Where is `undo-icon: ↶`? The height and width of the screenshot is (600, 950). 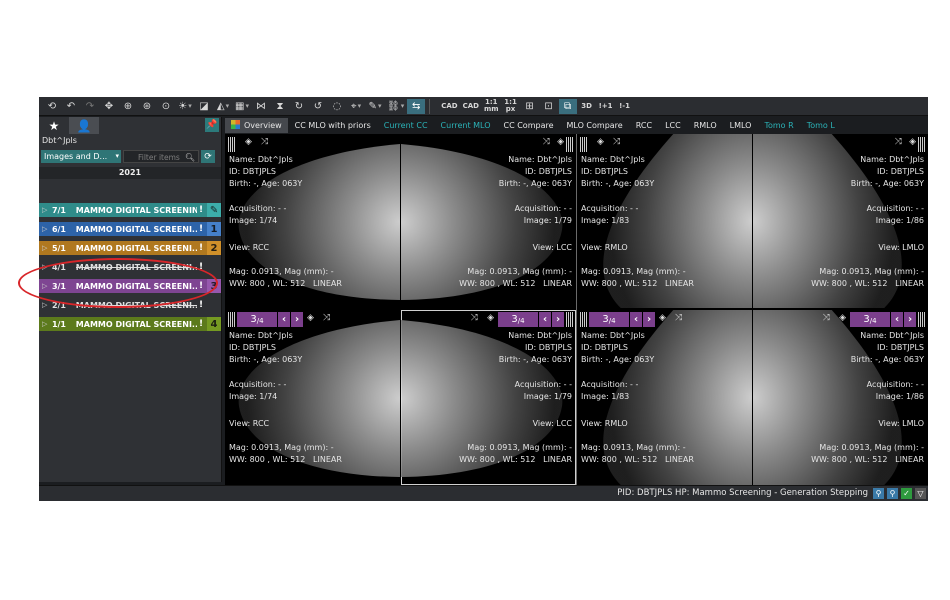
undo-icon: ↶ is located at coordinates (71, 106).